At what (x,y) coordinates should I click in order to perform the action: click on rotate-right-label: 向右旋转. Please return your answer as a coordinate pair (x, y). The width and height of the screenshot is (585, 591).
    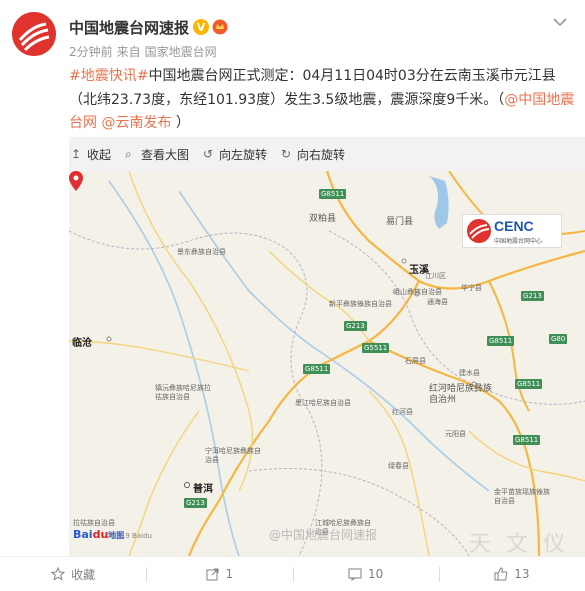
    Looking at the image, I should click on (321, 154).